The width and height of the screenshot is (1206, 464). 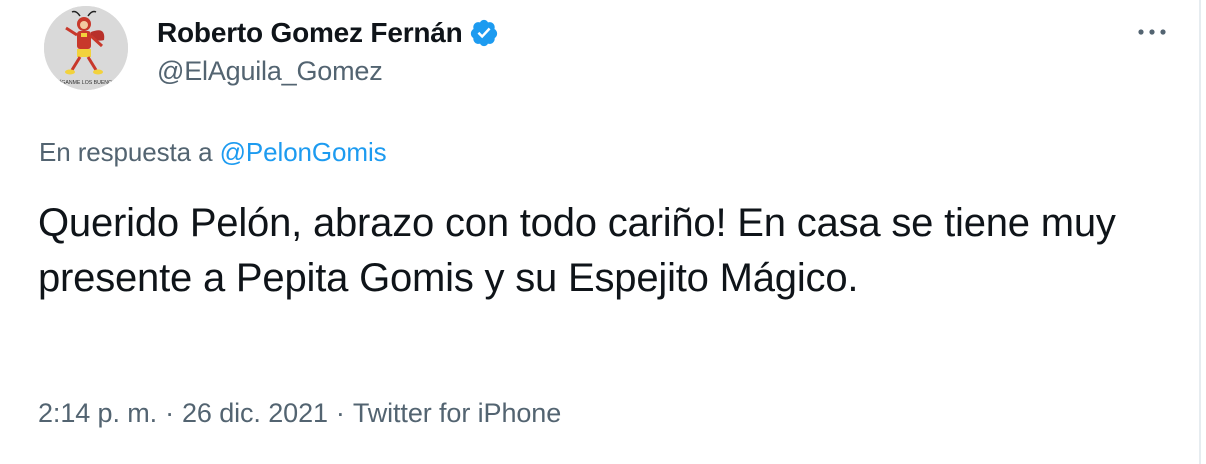 What do you see at coordinates (86, 82) in the screenshot?
I see `avatar-caption: SÍGANME LOS BUENOS` at bounding box center [86, 82].